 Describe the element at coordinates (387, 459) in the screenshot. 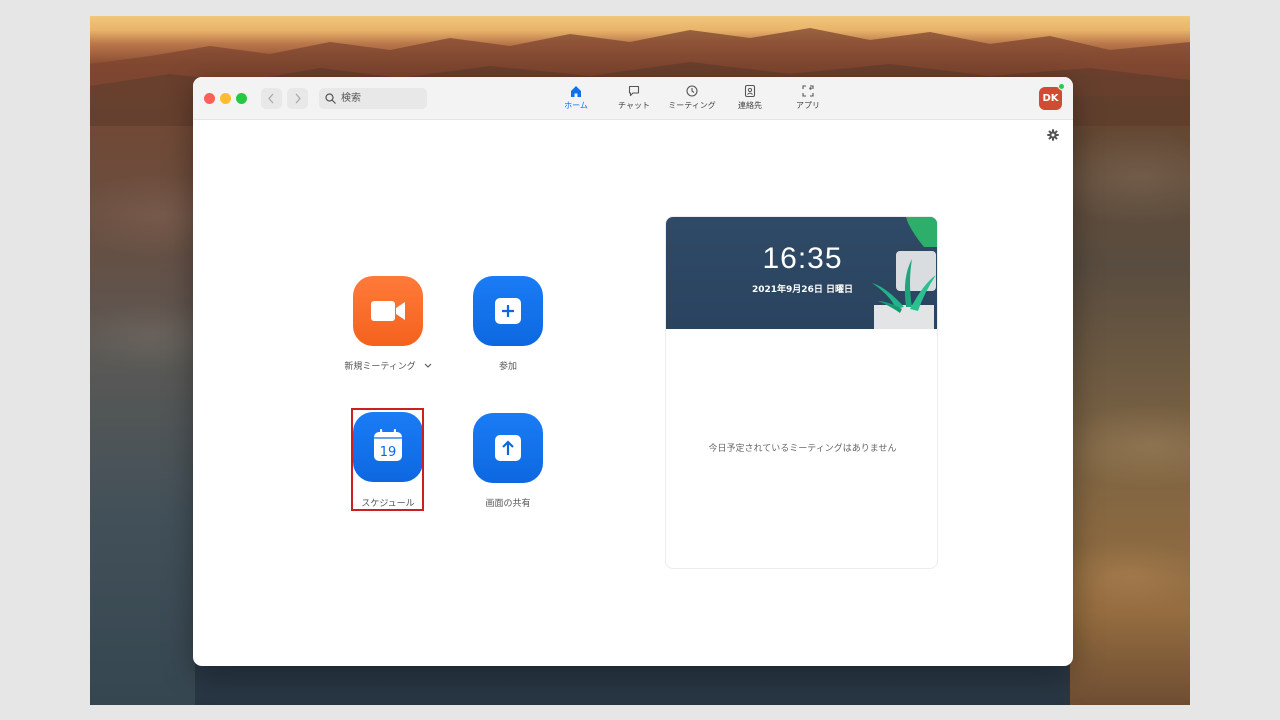

I see `highlight-frame` at that location.